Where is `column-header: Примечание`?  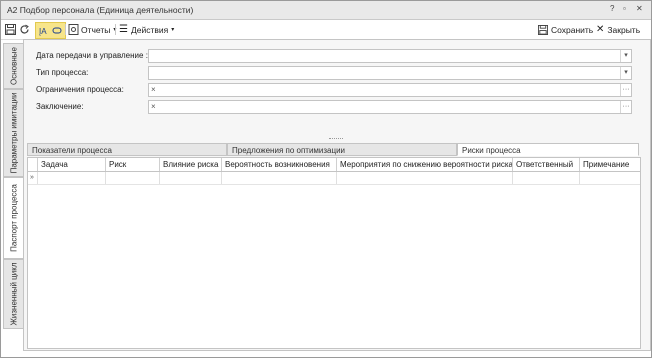 column-header: Примечание is located at coordinates (609, 164).